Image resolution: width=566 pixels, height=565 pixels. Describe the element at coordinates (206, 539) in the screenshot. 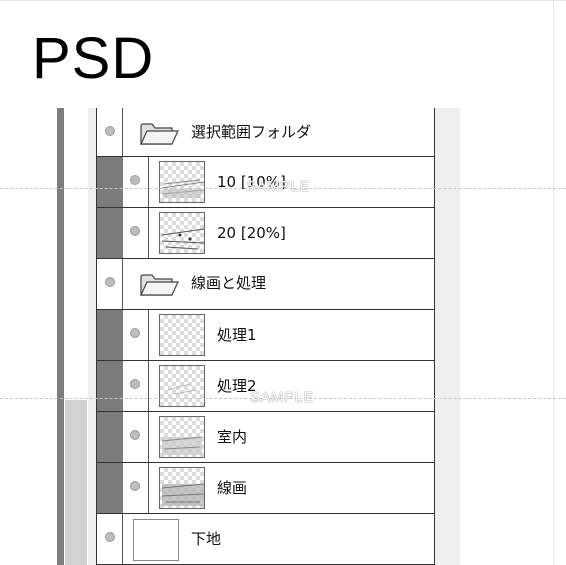

I see `layer-name: 下地` at that location.